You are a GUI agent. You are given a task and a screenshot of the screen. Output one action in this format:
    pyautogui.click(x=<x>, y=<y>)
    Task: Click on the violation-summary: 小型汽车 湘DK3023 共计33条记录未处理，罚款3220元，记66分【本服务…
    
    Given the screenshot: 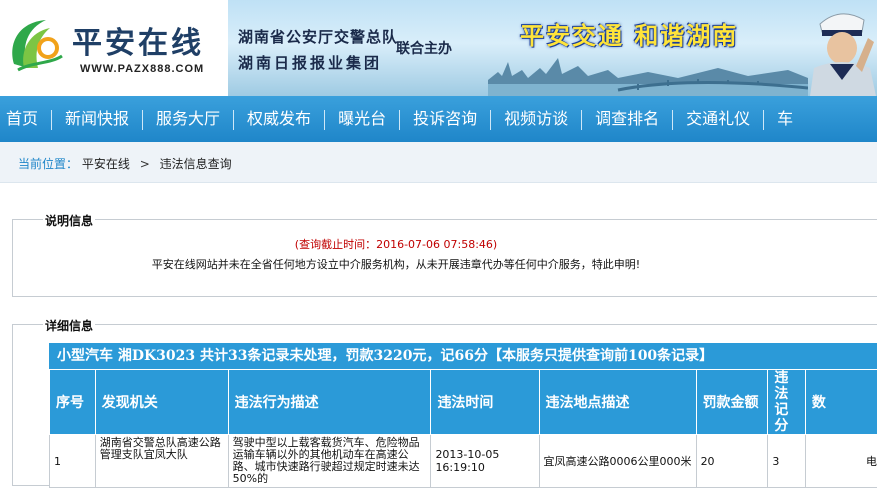 What is the action you would take?
    pyautogui.click(x=463, y=356)
    